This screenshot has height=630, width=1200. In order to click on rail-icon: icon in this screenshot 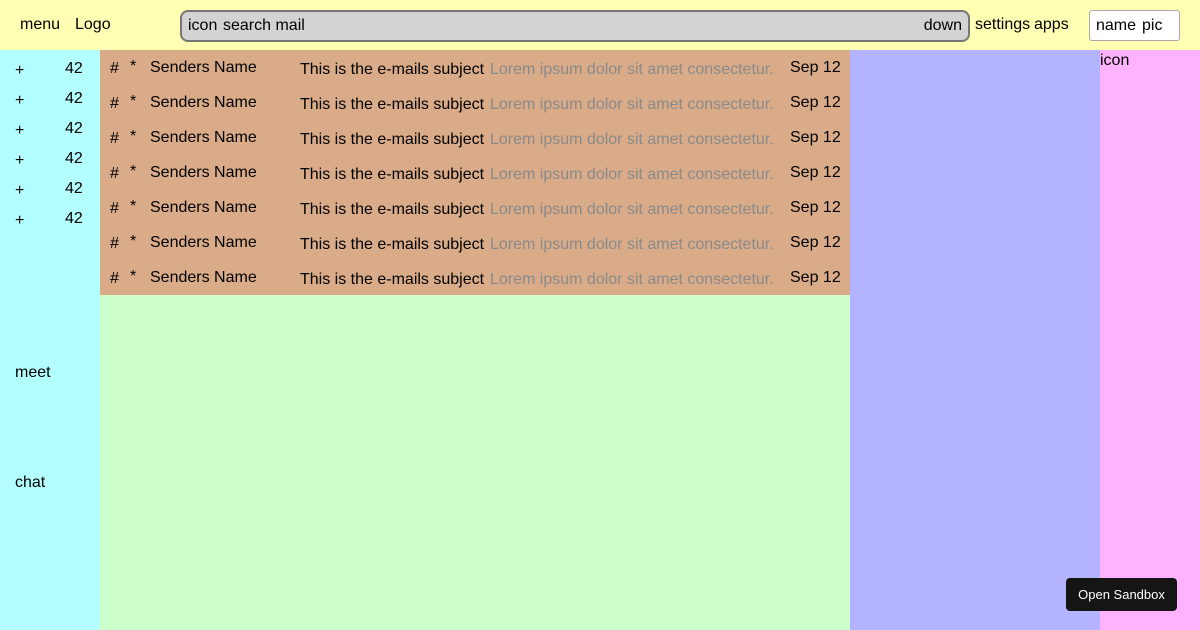, I will do `click(1114, 61)`.